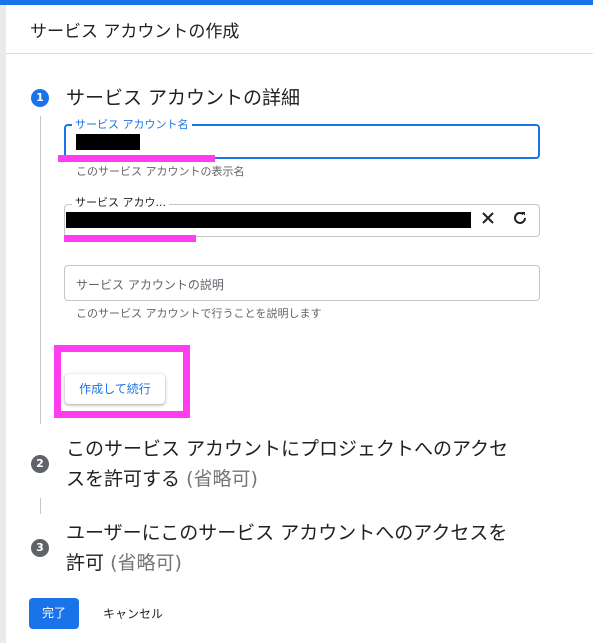 The height and width of the screenshot is (643, 593). Describe the element at coordinates (40, 464) in the screenshot. I see `step-2-number: 2` at that location.